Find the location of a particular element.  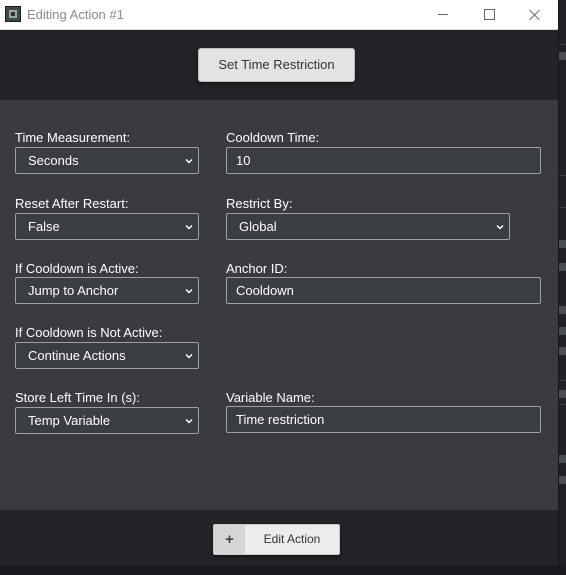

anchor-id-label: Anchor ID: is located at coordinates (257, 268).